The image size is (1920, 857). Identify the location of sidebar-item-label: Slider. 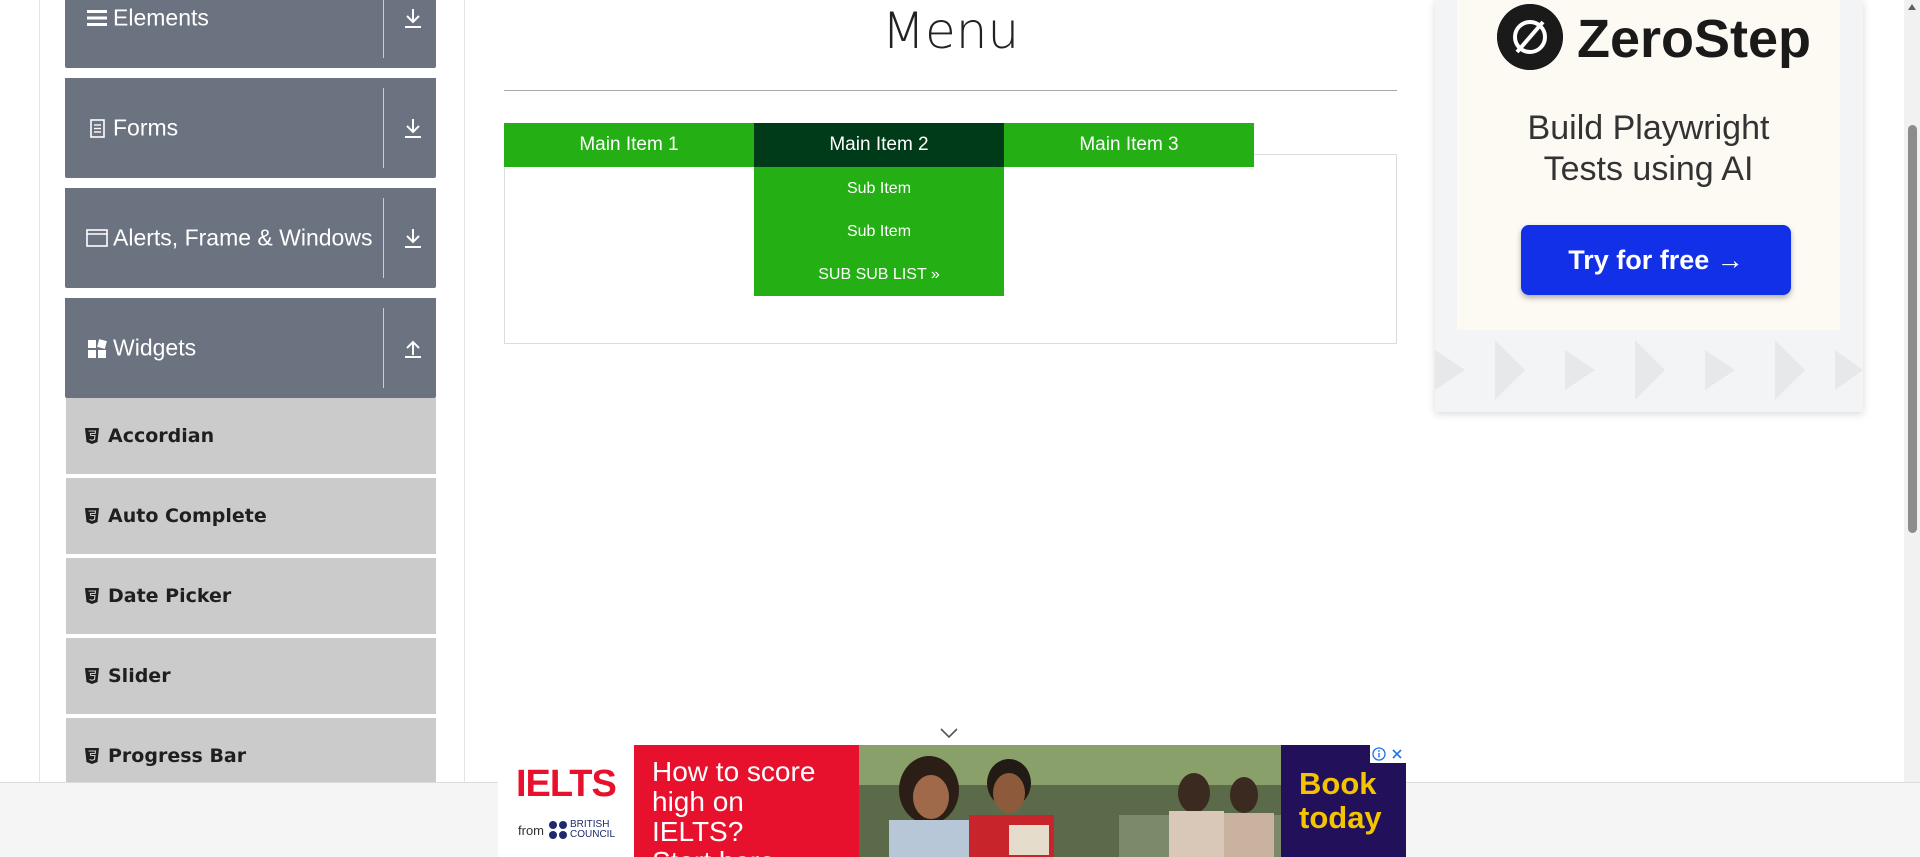
(139, 676).